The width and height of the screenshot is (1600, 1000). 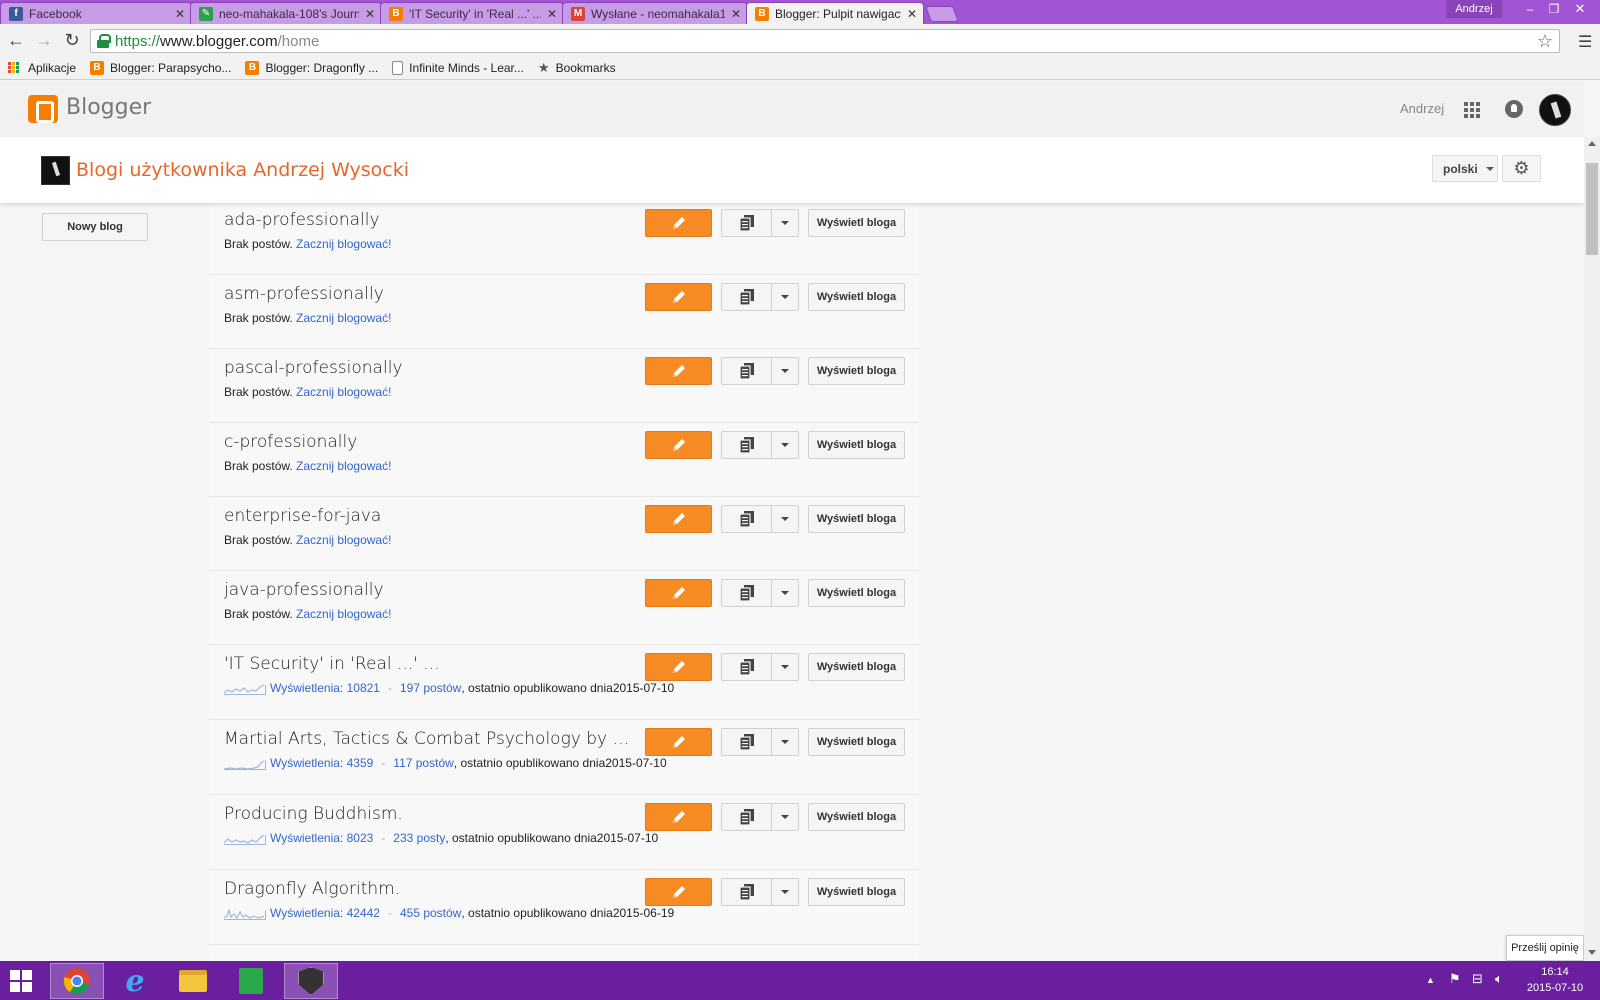 What do you see at coordinates (1555, 980) in the screenshot?
I see `system-clock: 16:14 2015-07-10` at bounding box center [1555, 980].